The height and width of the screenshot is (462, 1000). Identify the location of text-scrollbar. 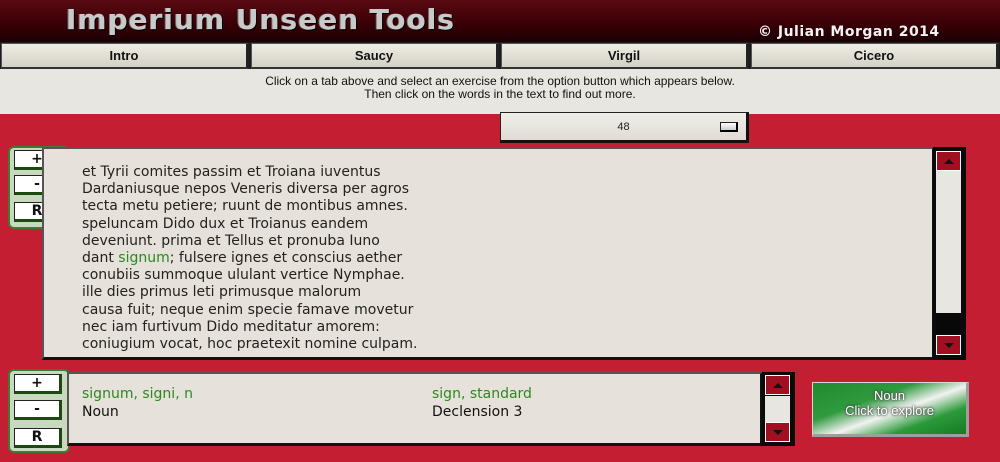
(949, 253).